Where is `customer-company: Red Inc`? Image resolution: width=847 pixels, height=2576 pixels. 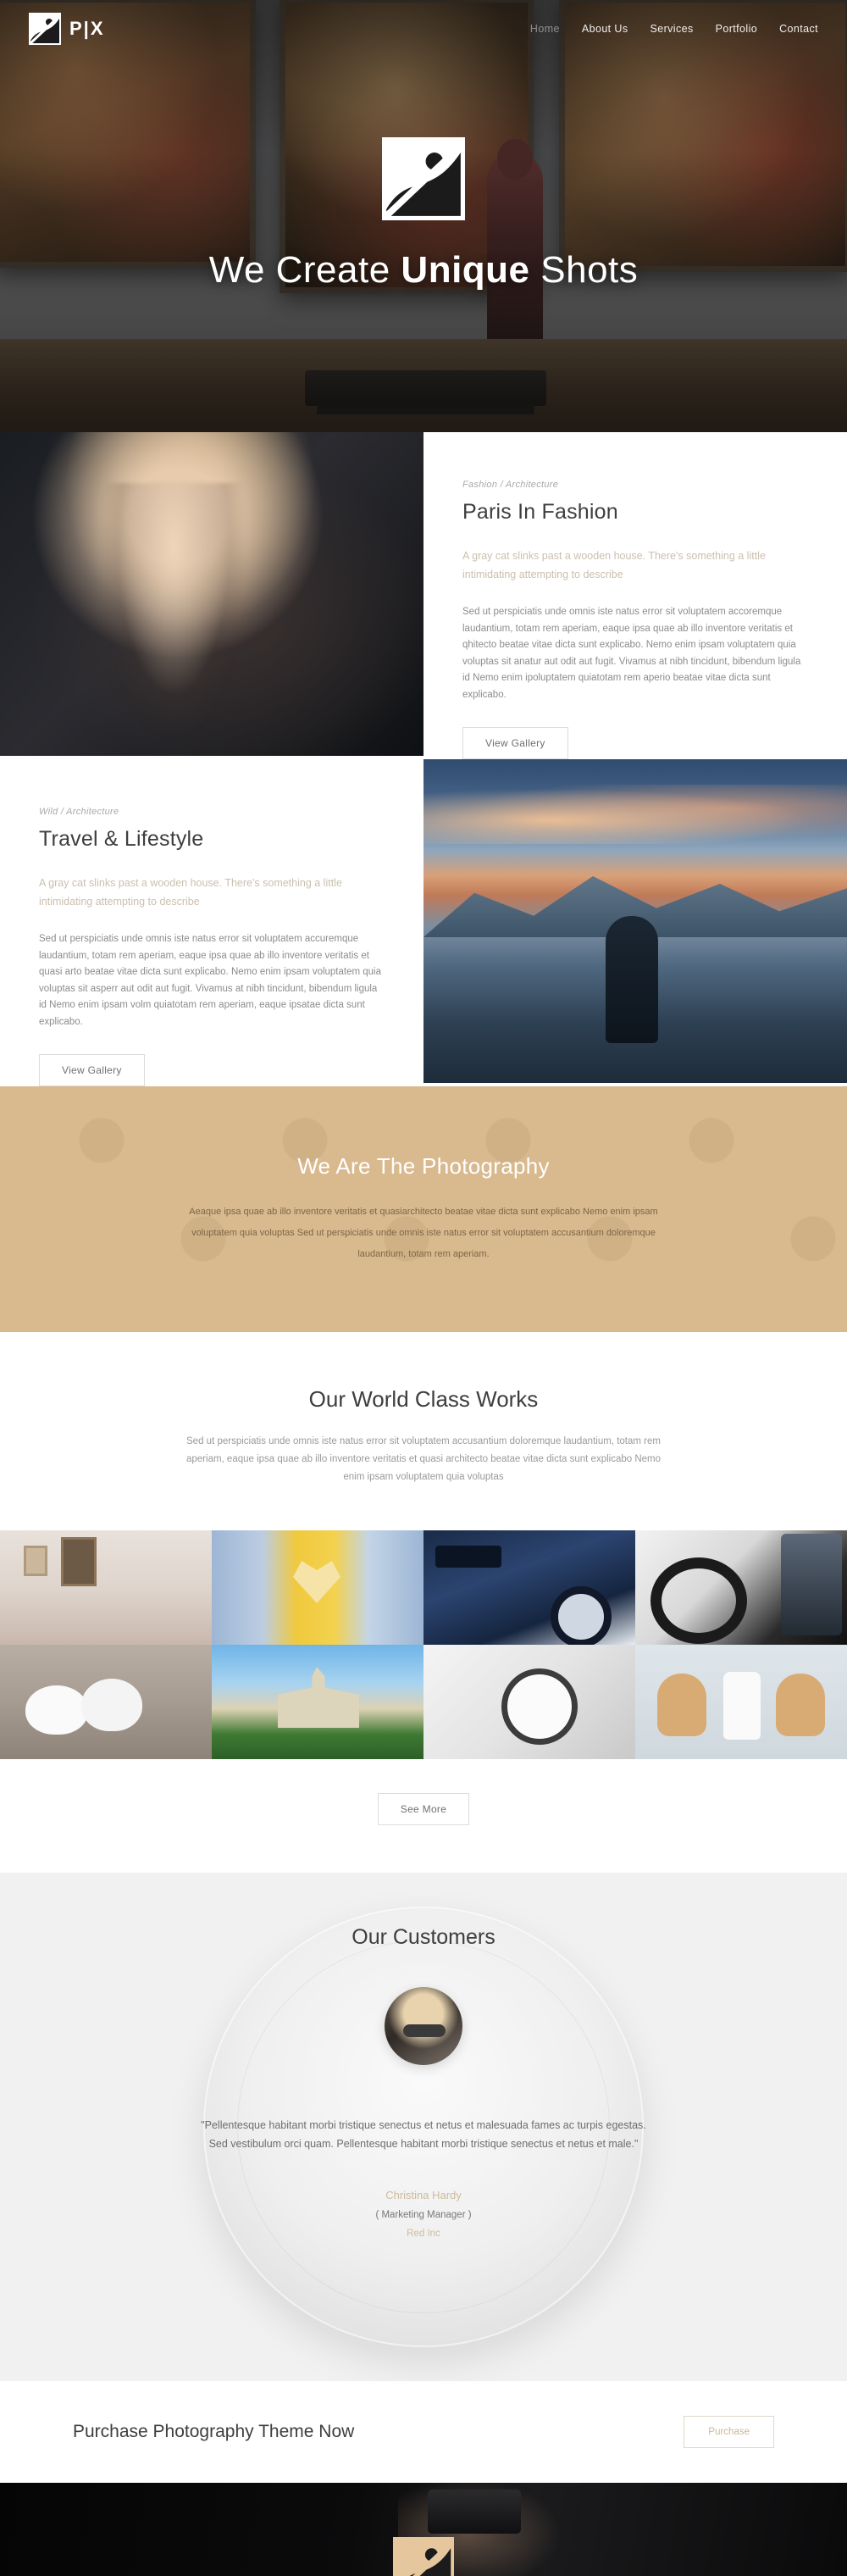
customer-company: Red Inc is located at coordinates (423, 2234).